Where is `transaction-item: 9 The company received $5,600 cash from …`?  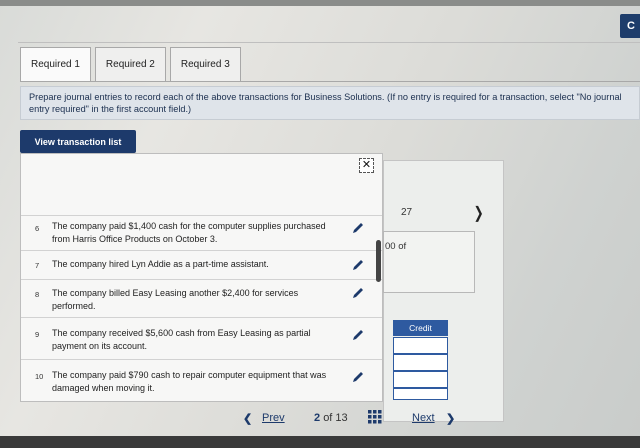 transaction-item: 9 The company received $5,600 cash from … is located at coordinates (201, 339).